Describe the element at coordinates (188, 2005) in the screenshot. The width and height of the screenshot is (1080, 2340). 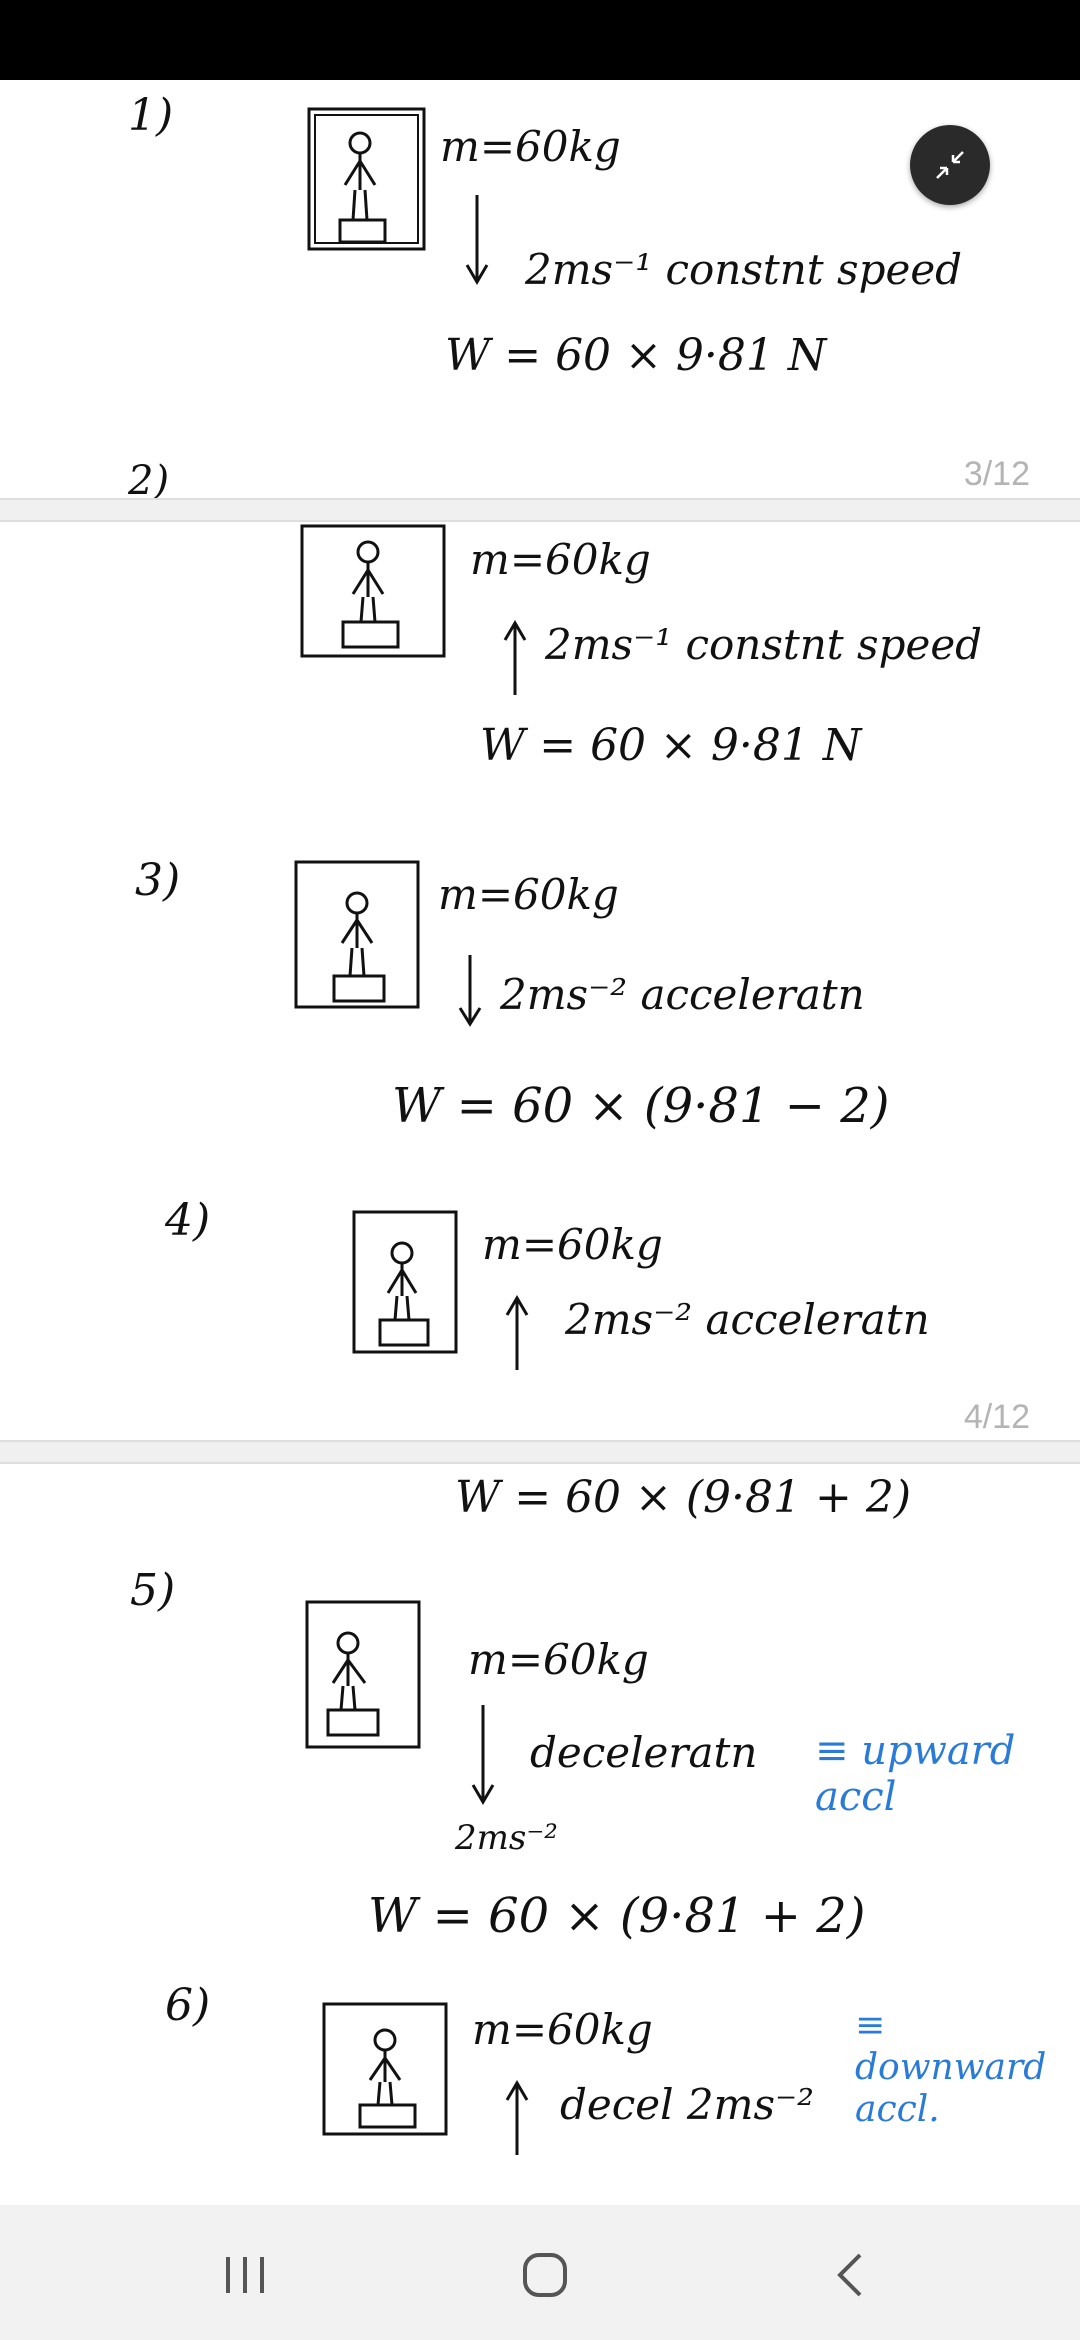
I see `problem-number: 6)` at that location.